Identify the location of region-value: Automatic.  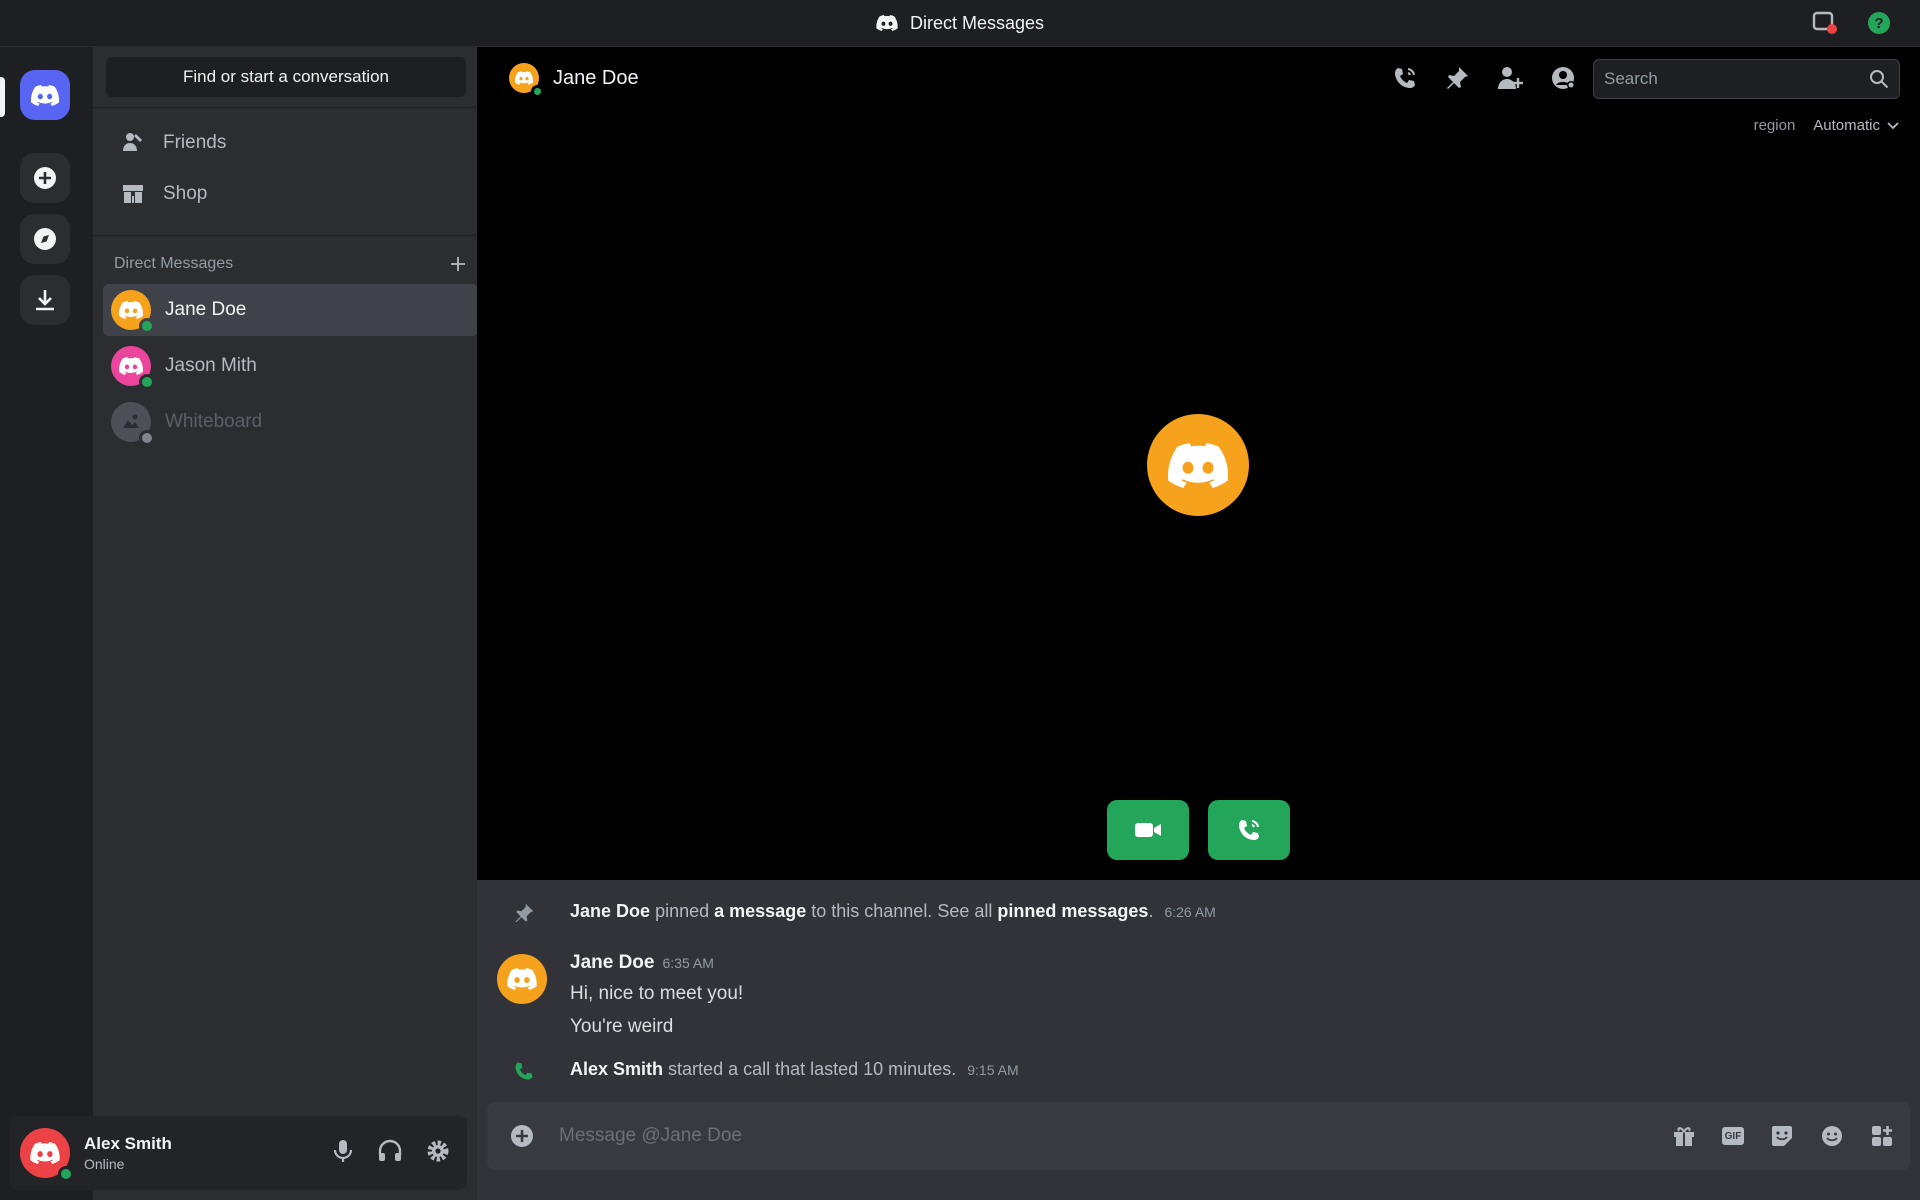
(1846, 125).